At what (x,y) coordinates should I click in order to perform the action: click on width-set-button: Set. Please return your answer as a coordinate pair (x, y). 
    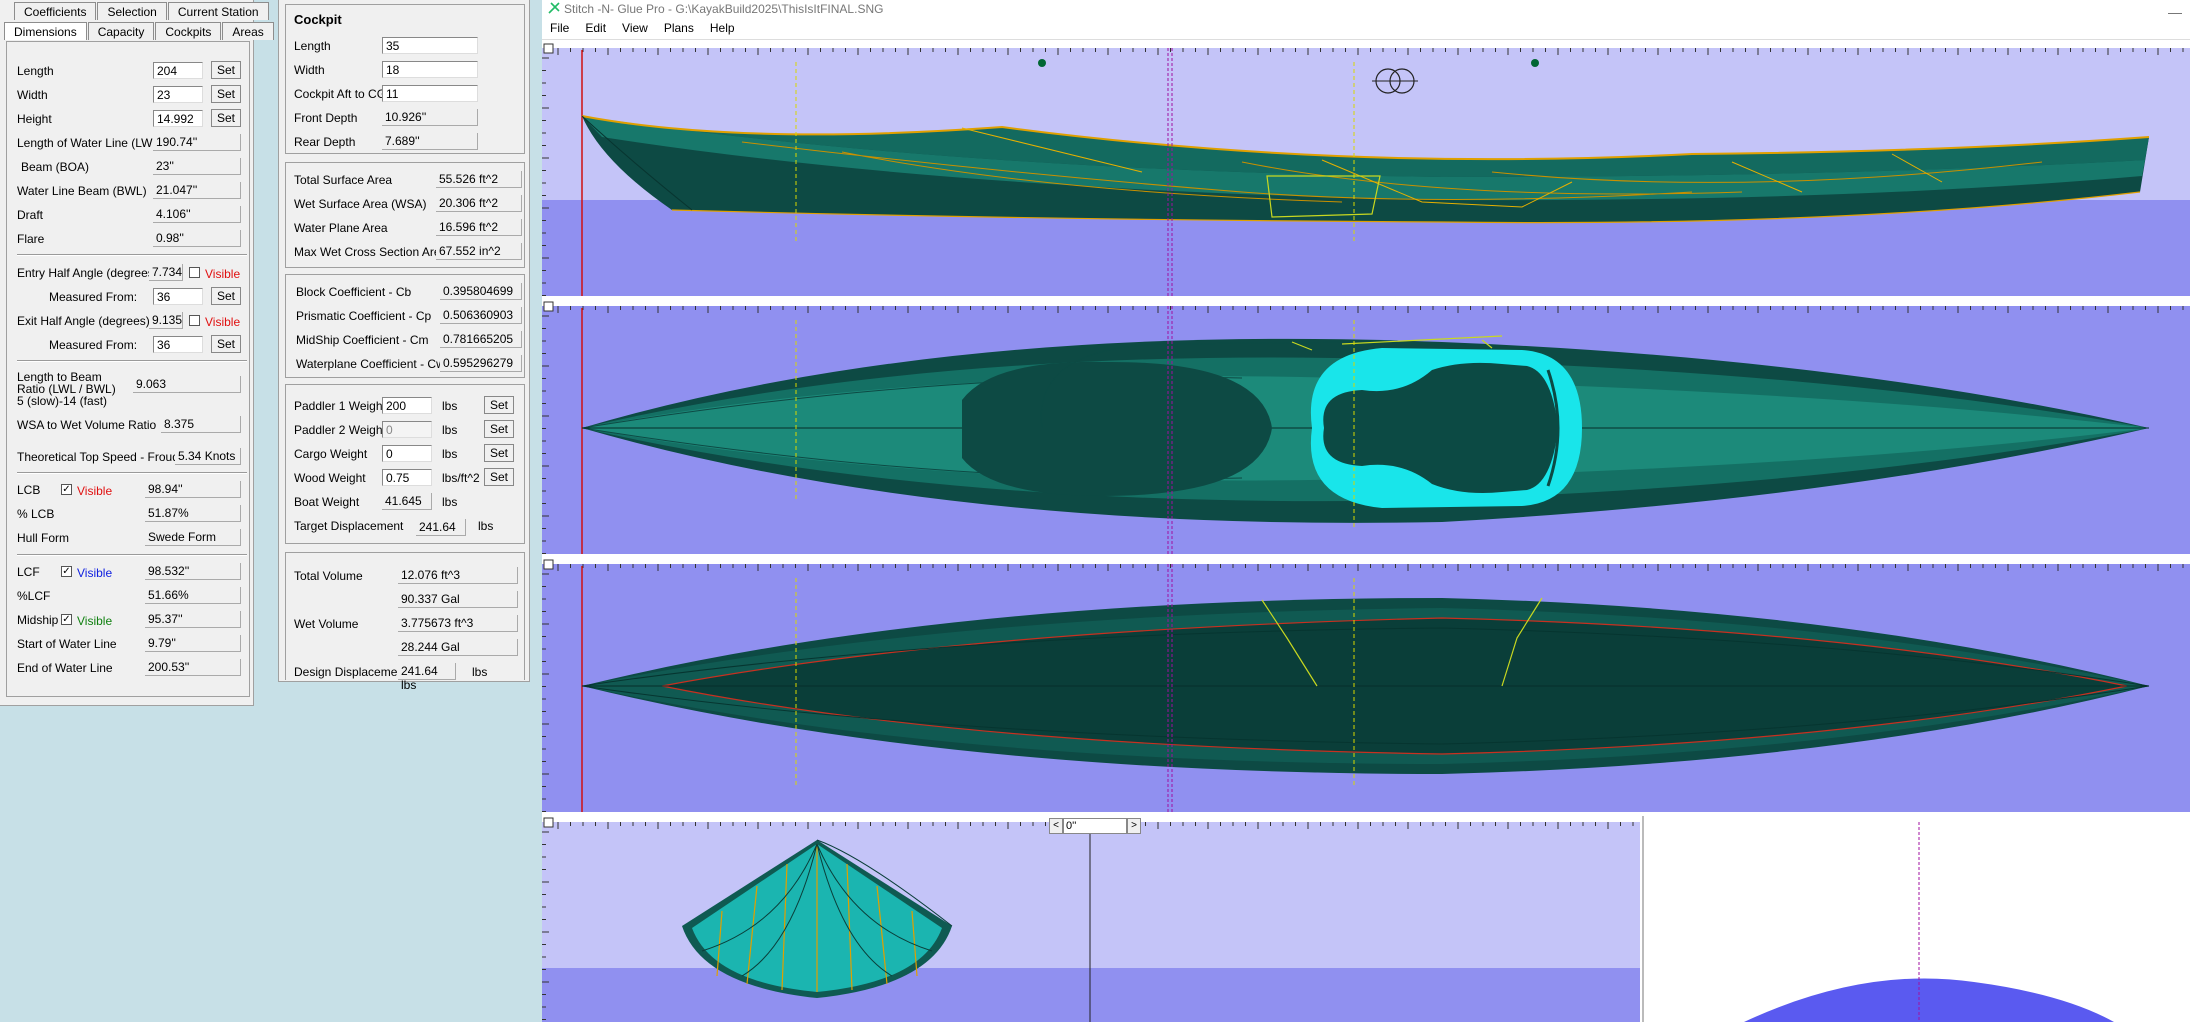
    Looking at the image, I should click on (226, 94).